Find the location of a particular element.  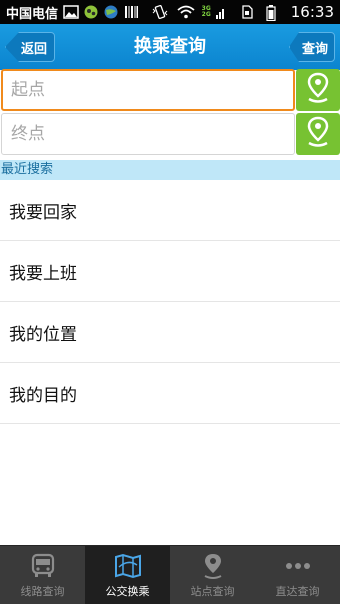

clock: 16:33 is located at coordinates (312, 12).